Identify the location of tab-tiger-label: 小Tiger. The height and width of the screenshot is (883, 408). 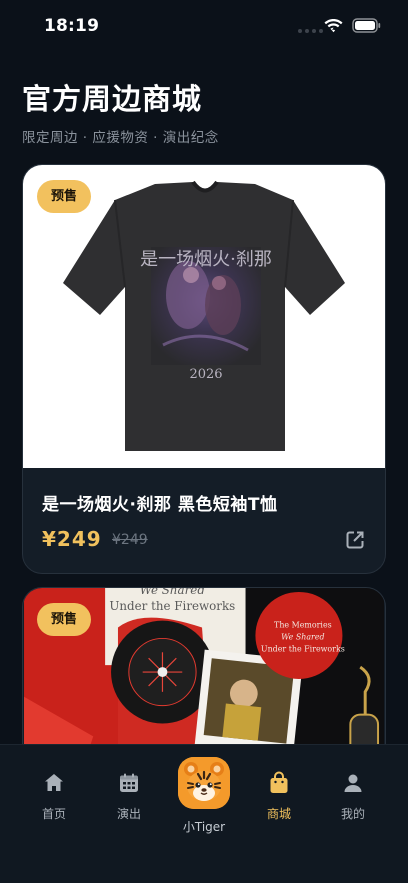
(204, 827).